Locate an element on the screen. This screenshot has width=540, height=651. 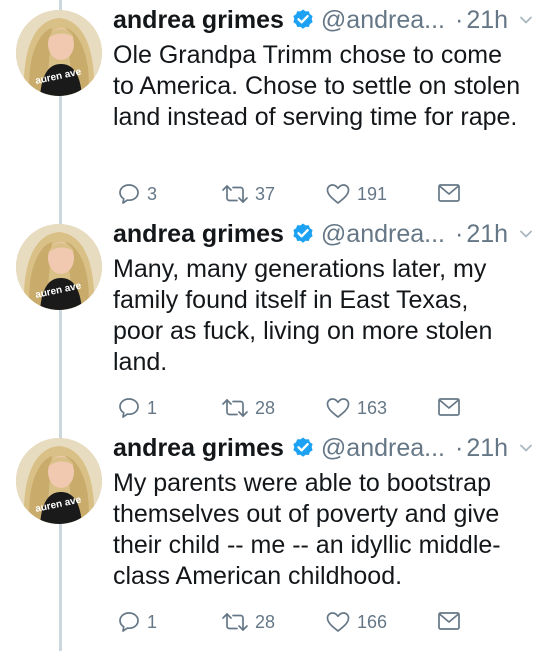
reply-count: 3 is located at coordinates (152, 193).